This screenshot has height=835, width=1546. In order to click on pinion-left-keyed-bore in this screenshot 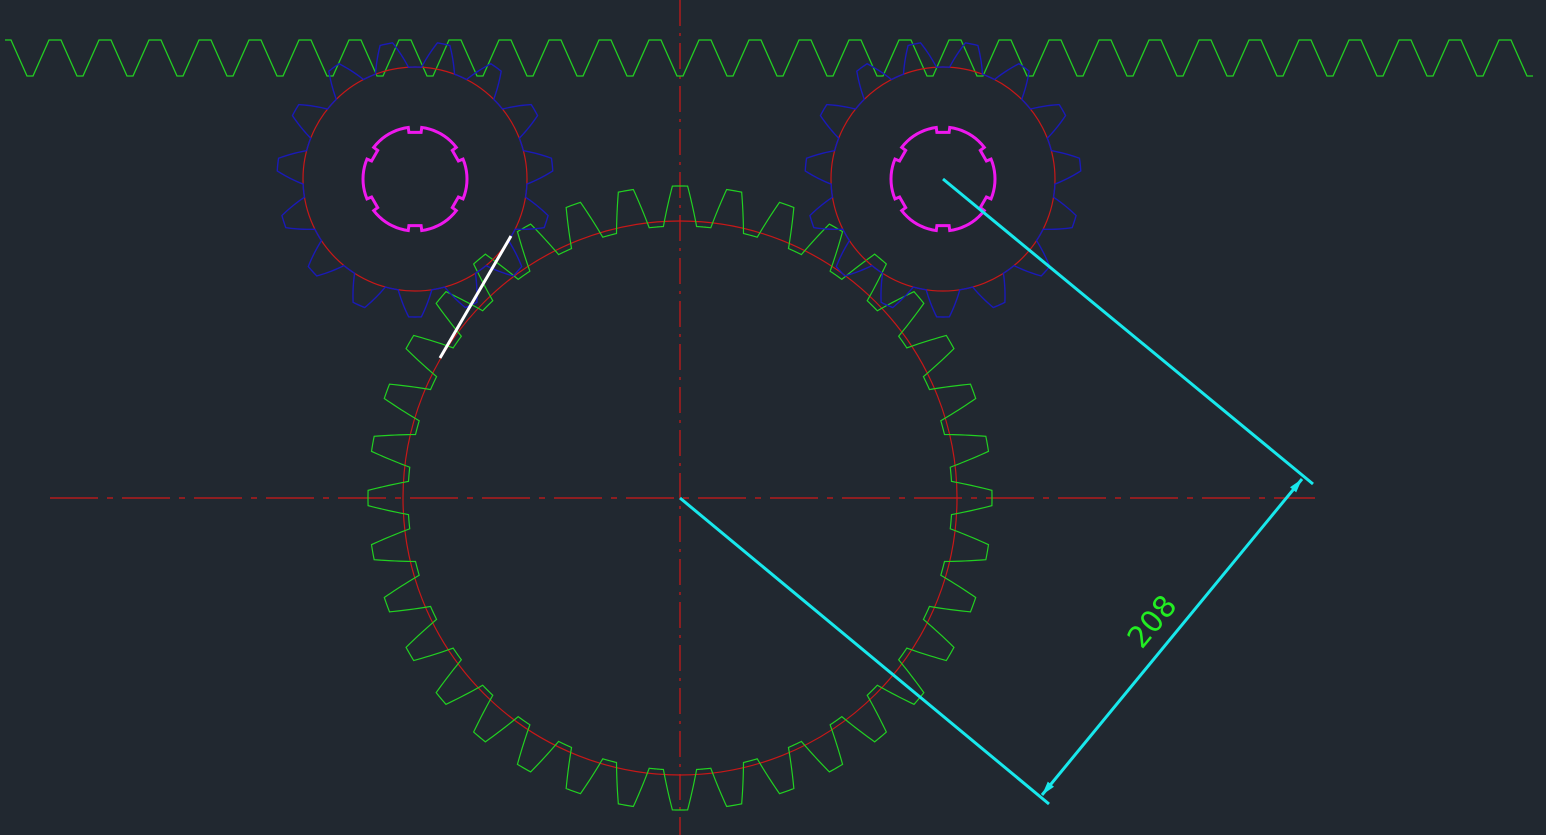, I will do `click(415, 179)`.